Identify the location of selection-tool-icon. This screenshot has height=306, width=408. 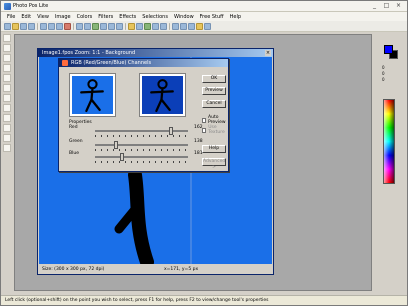
(7, 38).